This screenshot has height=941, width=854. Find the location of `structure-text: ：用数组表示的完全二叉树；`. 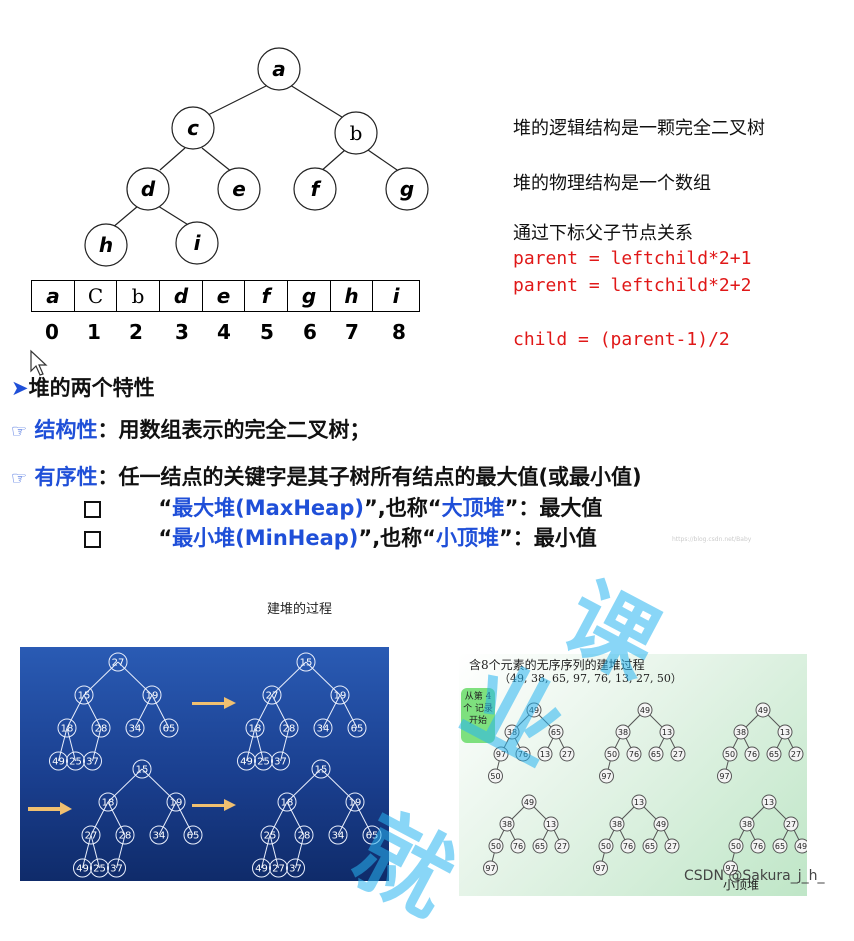

structure-text: ：用数组表示的完全二叉树； is located at coordinates (234, 430).